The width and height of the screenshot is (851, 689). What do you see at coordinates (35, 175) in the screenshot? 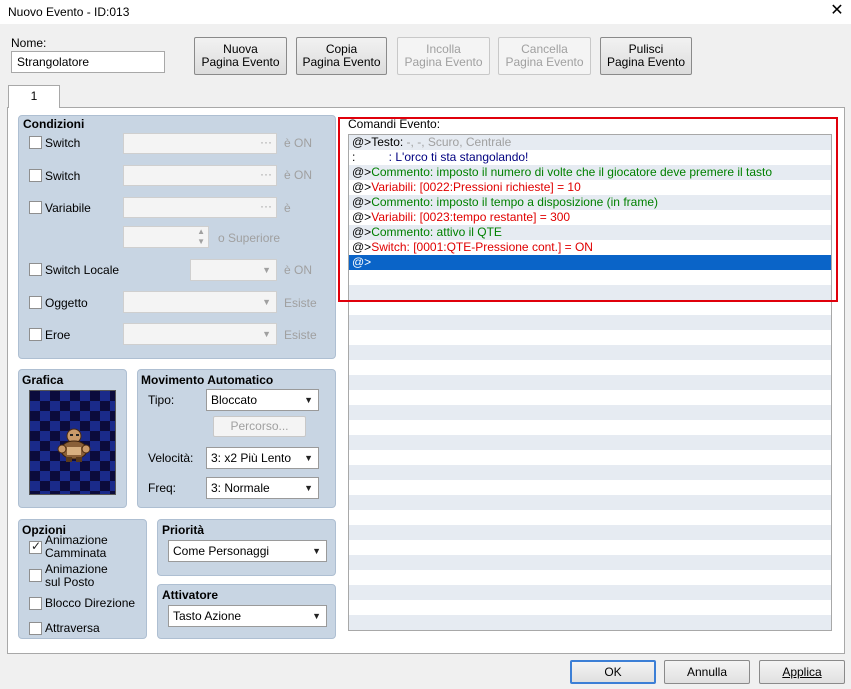
I see `switch2-checkbox` at bounding box center [35, 175].